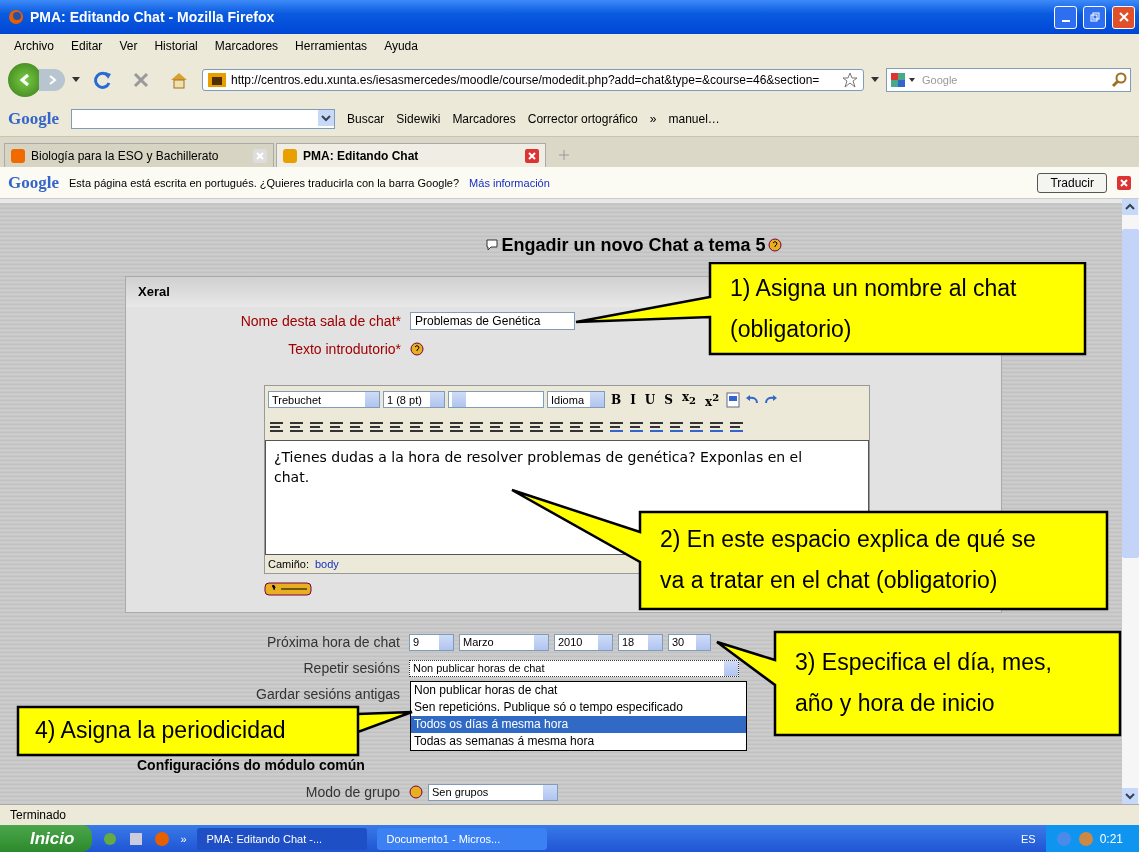 The width and height of the screenshot is (1139, 852). I want to click on format-button: B, so click(616, 399).